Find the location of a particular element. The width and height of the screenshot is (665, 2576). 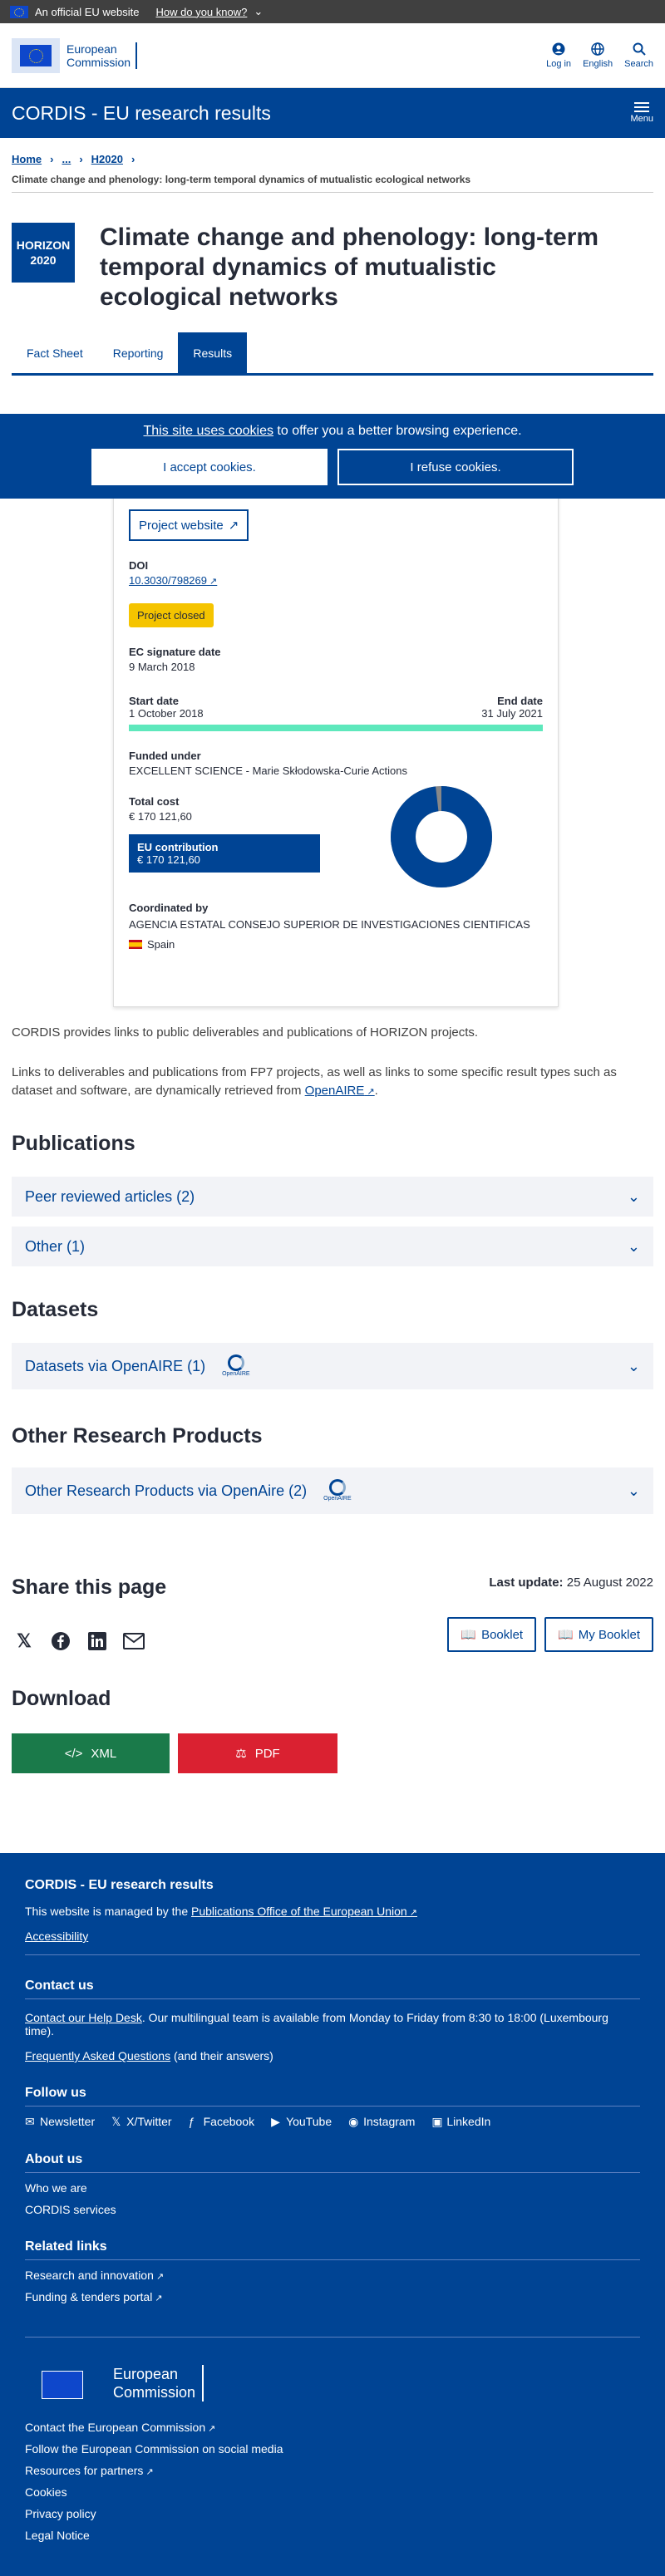

menu-button: Menu is located at coordinates (641, 113).